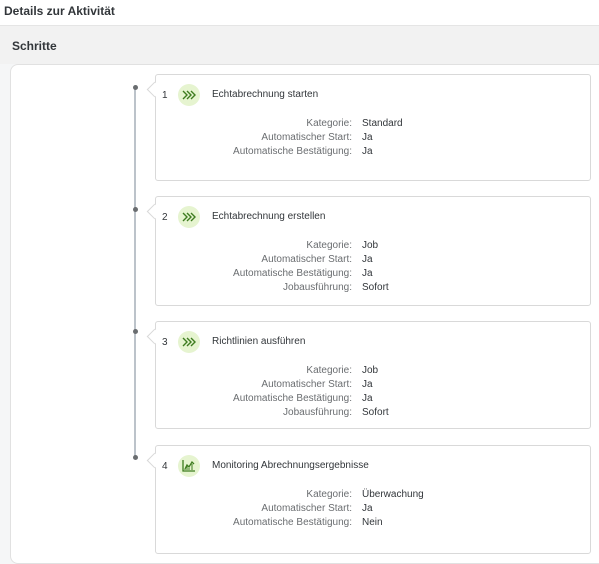 The height and width of the screenshot is (564, 599). I want to click on property-row: Automatische Bestätigung: Nein, so click(374, 523).